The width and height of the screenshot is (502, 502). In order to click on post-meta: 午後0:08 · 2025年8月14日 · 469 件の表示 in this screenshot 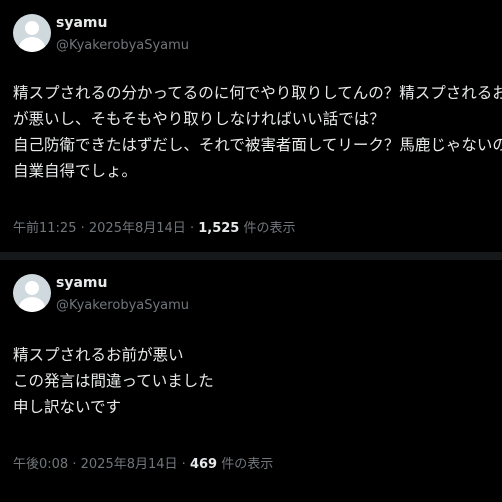, I will do `click(143, 465)`.